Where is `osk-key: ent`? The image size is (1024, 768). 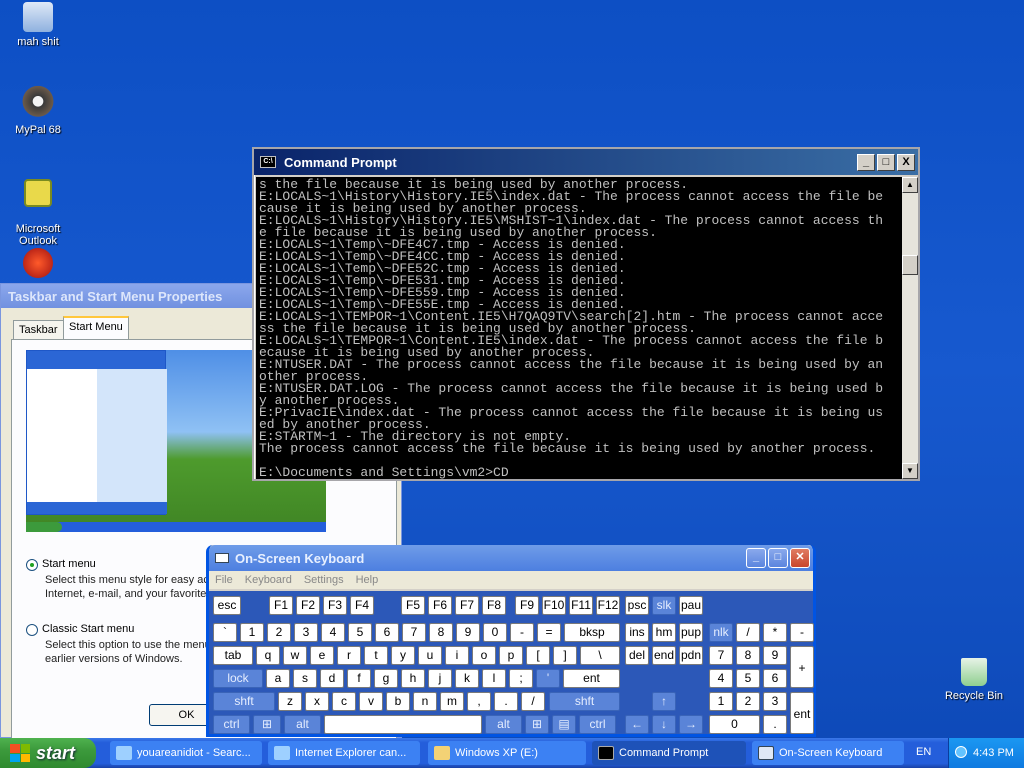 osk-key: ent is located at coordinates (802, 713).